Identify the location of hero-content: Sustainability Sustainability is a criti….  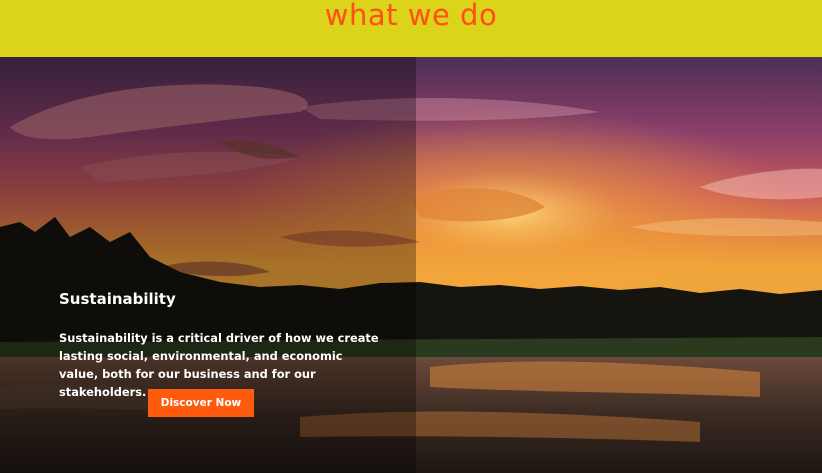
(219, 345).